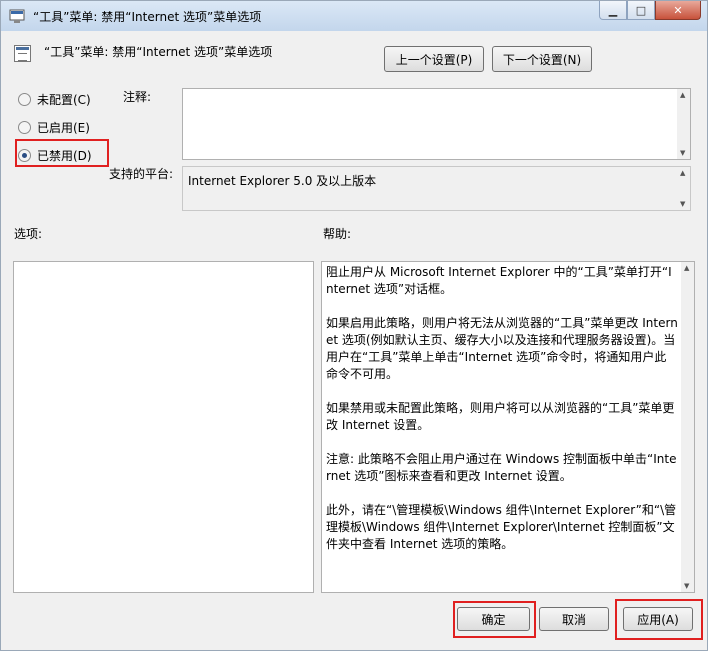 The image size is (708, 651). What do you see at coordinates (137, 97) in the screenshot?
I see `comment-label: 注释:` at bounding box center [137, 97].